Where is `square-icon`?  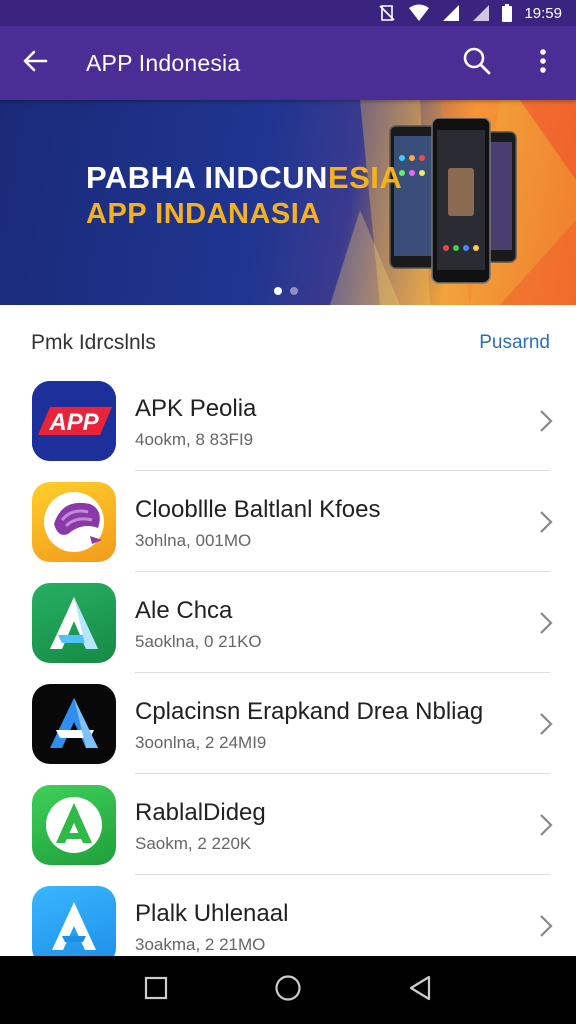 square-icon is located at coordinates (156, 990).